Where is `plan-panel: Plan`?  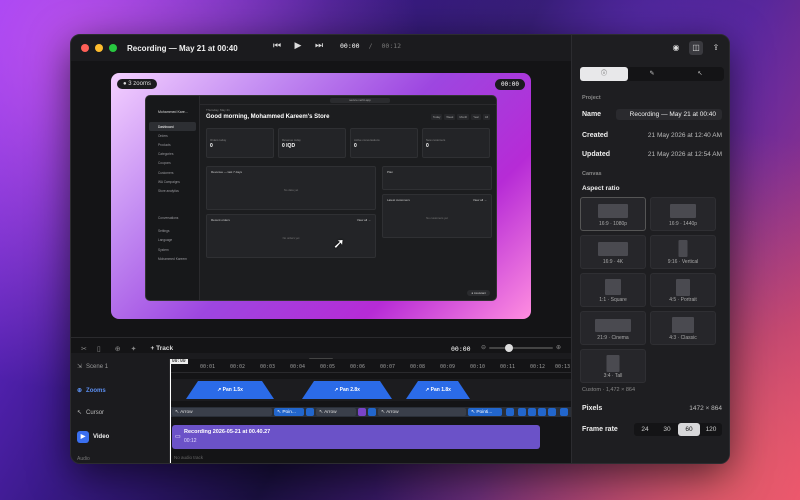
plan-panel: Plan is located at coordinates (437, 178).